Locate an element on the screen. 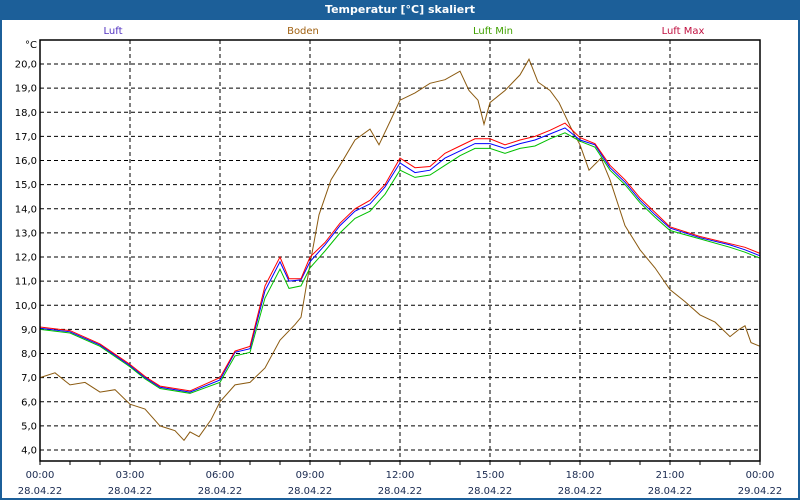 This screenshot has width=800, height=500. legend-luft-max: Luft Max is located at coordinates (683, 31).